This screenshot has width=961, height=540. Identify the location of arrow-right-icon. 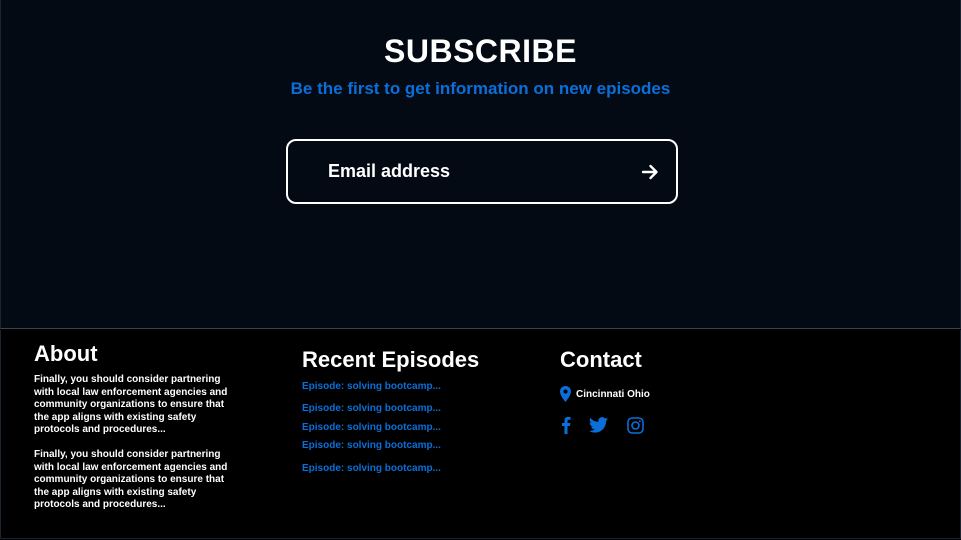
(649, 172).